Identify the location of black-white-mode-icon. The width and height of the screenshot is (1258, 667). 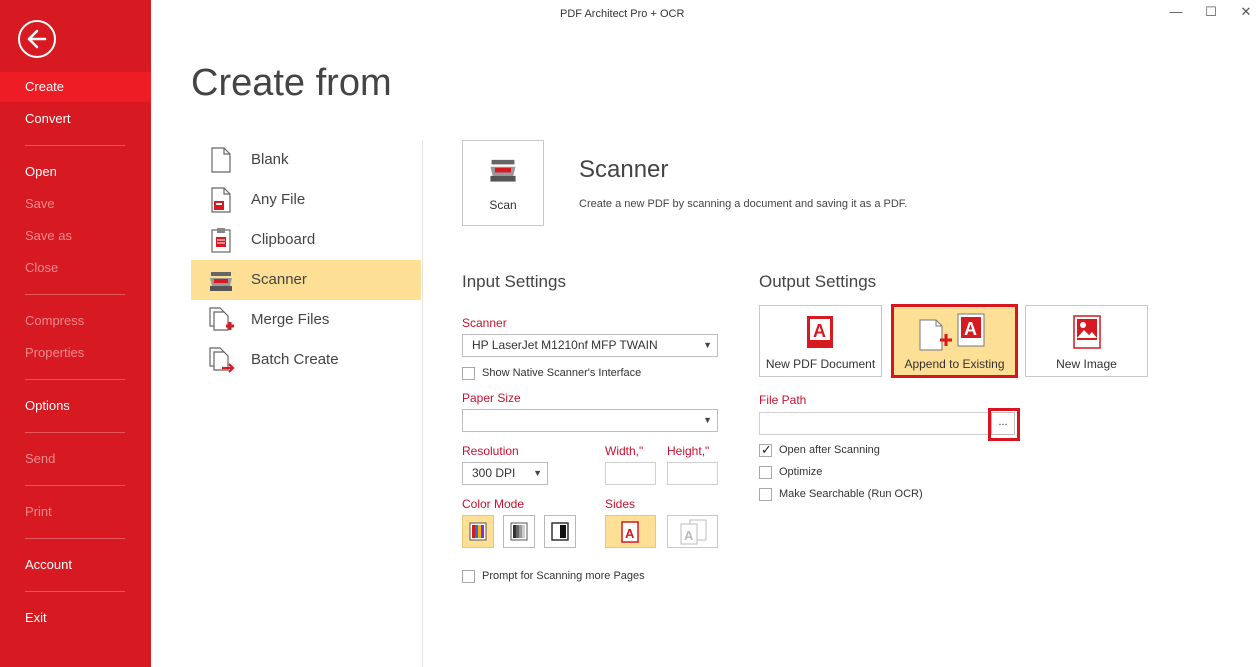
(560, 531).